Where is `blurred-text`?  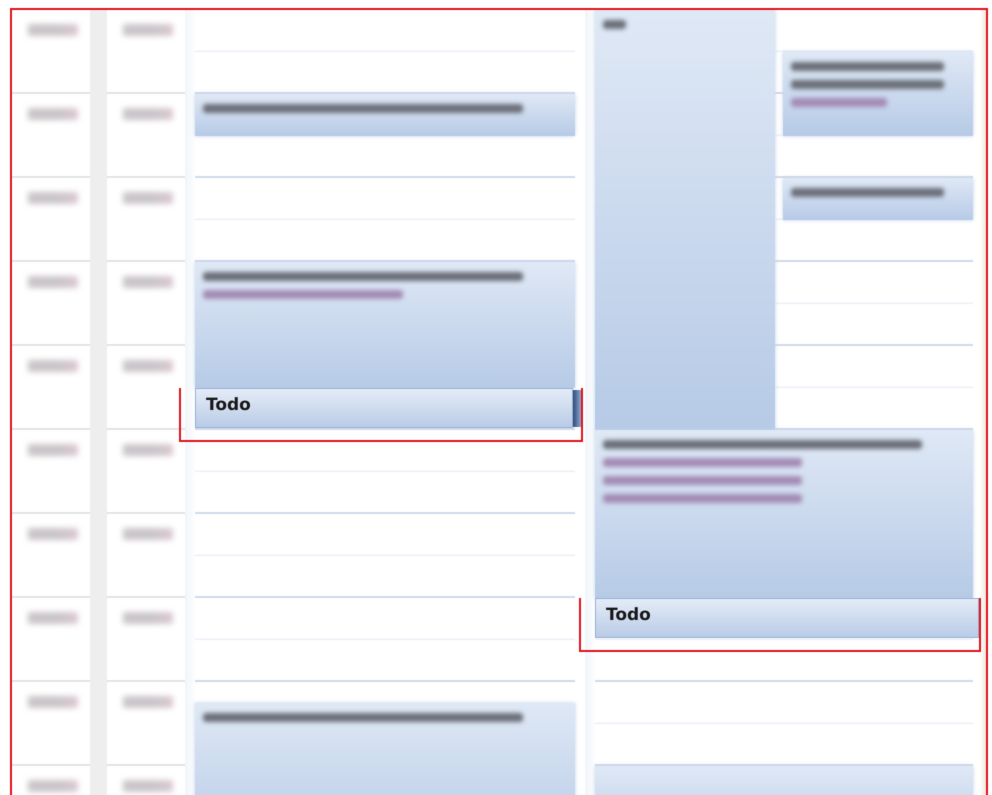 blurred-text is located at coordinates (614, 24).